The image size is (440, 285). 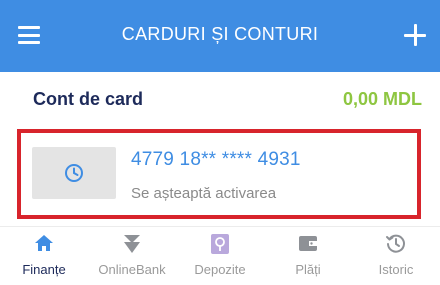 What do you see at coordinates (308, 243) in the screenshot?
I see `wallet-icon` at bounding box center [308, 243].